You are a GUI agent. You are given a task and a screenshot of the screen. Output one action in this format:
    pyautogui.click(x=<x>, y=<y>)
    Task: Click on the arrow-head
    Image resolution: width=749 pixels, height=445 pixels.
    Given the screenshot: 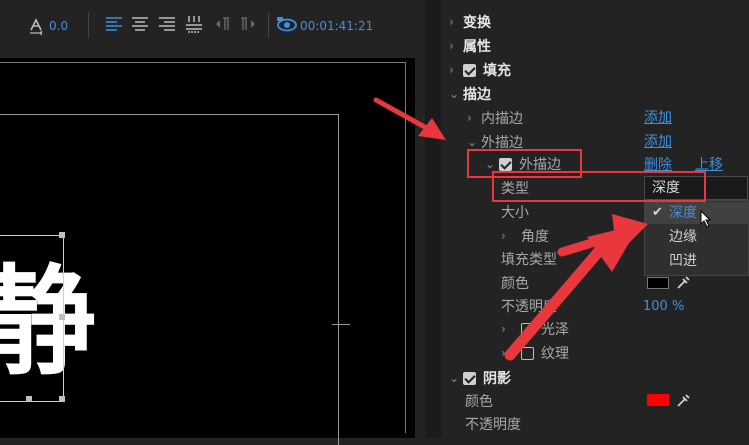 What is the action you would take?
    pyautogui.click(x=613, y=248)
    